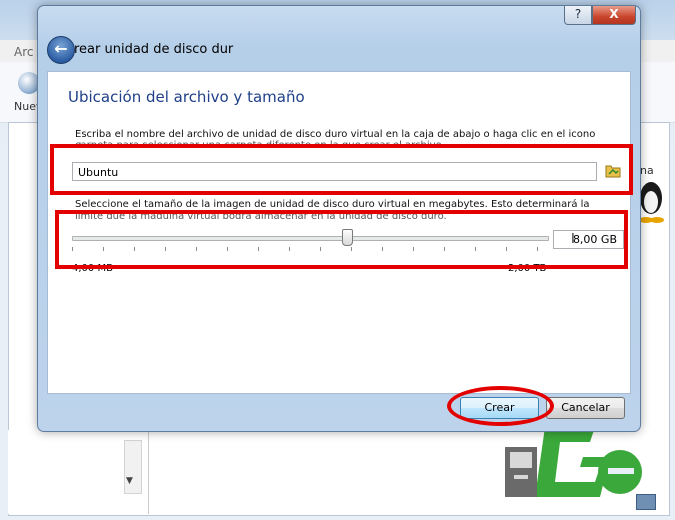 This screenshot has width=675, height=520. Describe the element at coordinates (186, 97) in the screenshot. I see `section-title: Ubicación del archivo y tamaño` at that location.